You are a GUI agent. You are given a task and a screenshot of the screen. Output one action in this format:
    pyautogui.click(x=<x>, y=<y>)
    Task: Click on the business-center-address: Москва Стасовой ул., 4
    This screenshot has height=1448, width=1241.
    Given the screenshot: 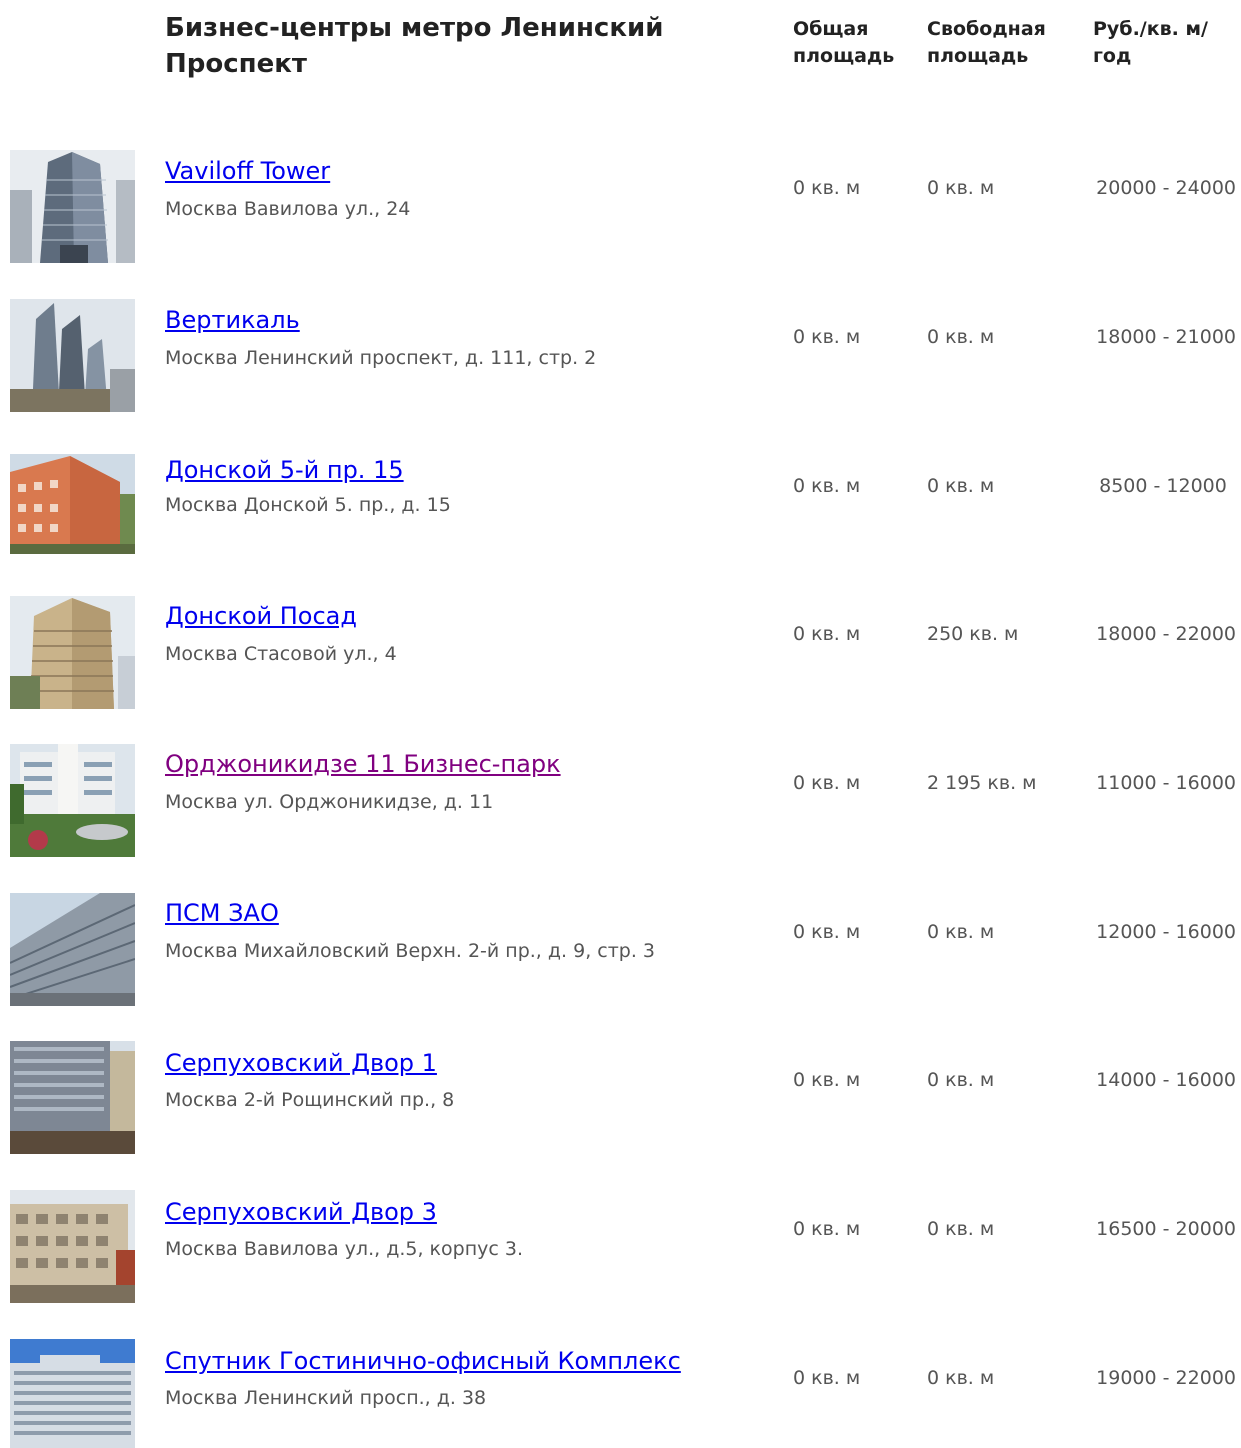 What is the action you would take?
    pyautogui.click(x=281, y=654)
    